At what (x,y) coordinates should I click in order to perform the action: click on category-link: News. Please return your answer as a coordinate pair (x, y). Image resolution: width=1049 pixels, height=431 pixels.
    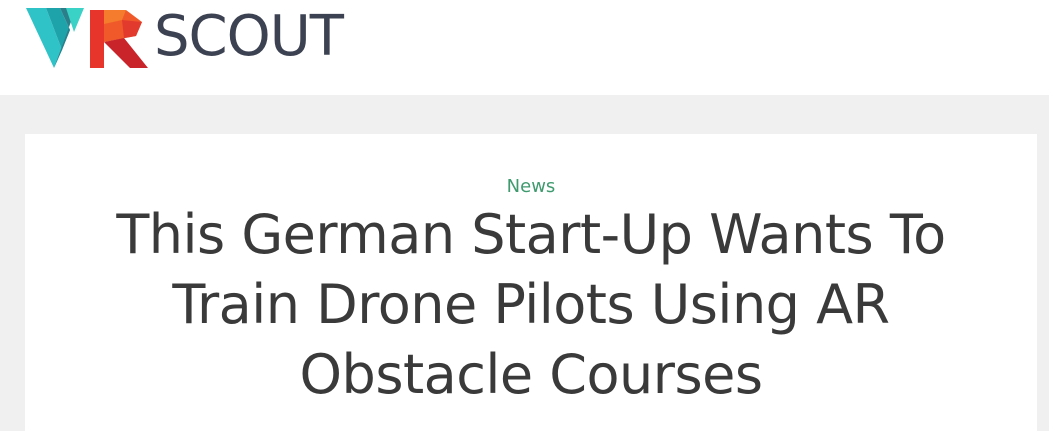
    Looking at the image, I should click on (524, 186).